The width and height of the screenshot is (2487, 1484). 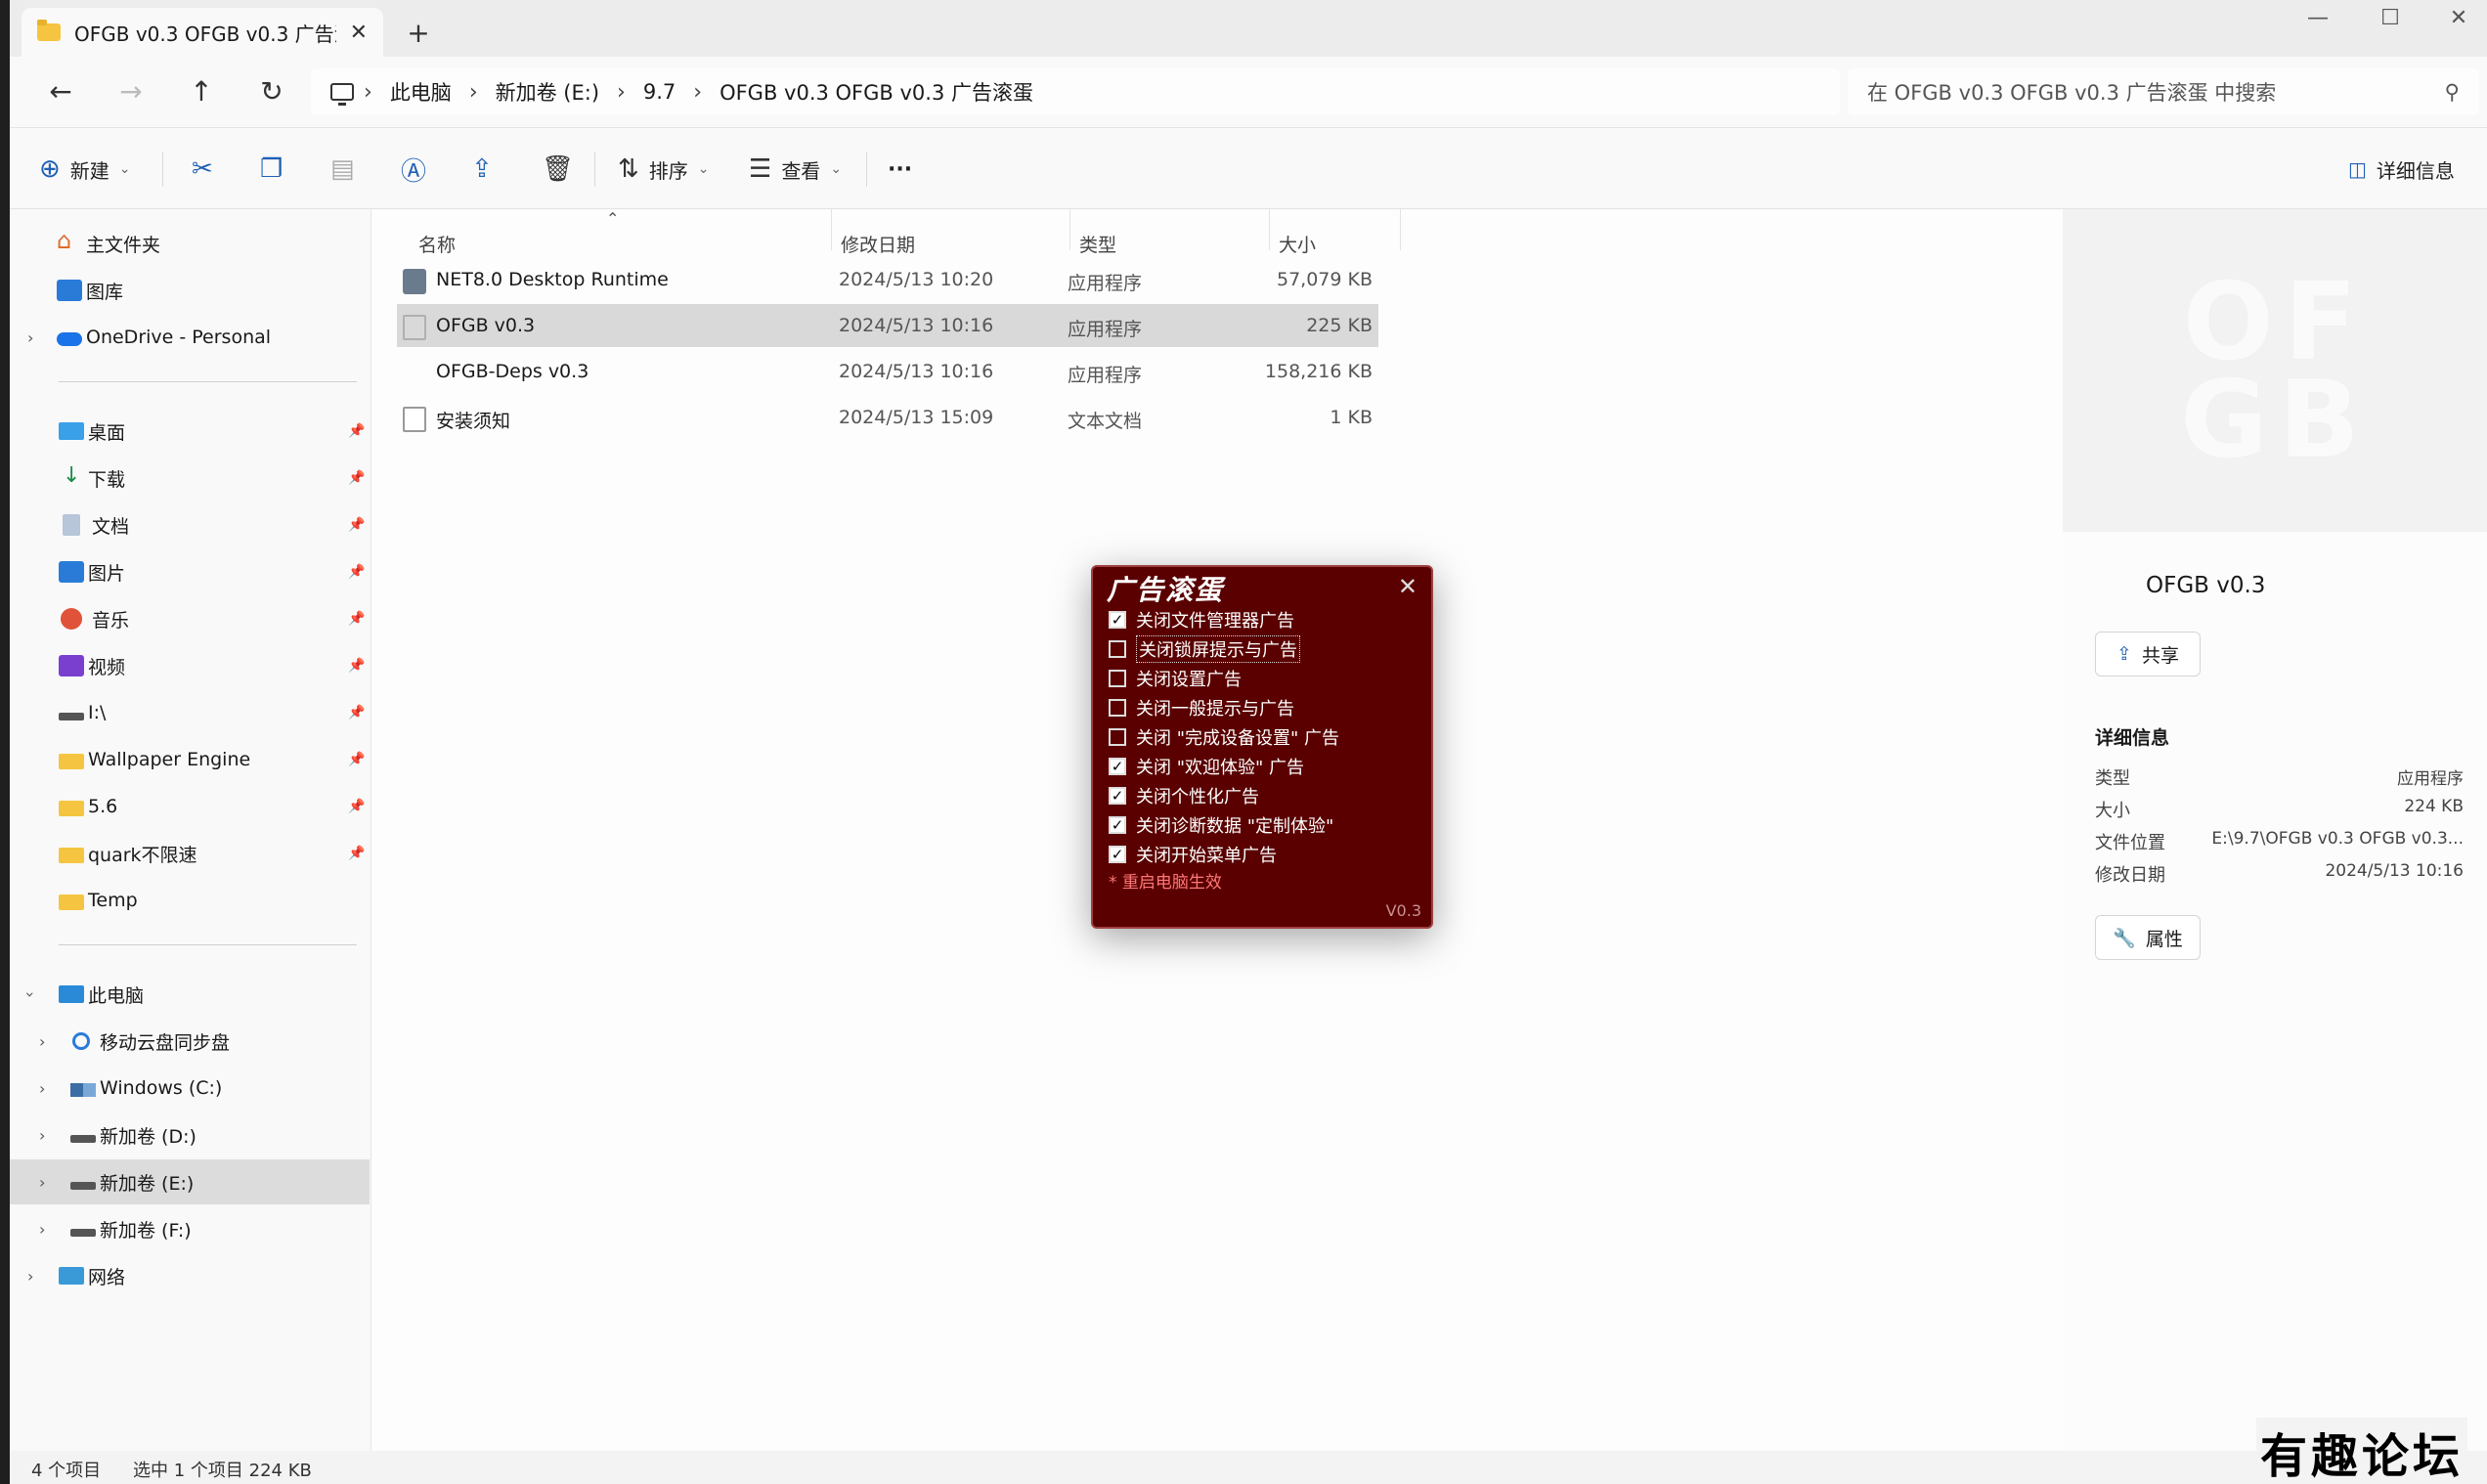 What do you see at coordinates (659, 92) in the screenshot?
I see `breadcrumb-folder-97: 9.7` at bounding box center [659, 92].